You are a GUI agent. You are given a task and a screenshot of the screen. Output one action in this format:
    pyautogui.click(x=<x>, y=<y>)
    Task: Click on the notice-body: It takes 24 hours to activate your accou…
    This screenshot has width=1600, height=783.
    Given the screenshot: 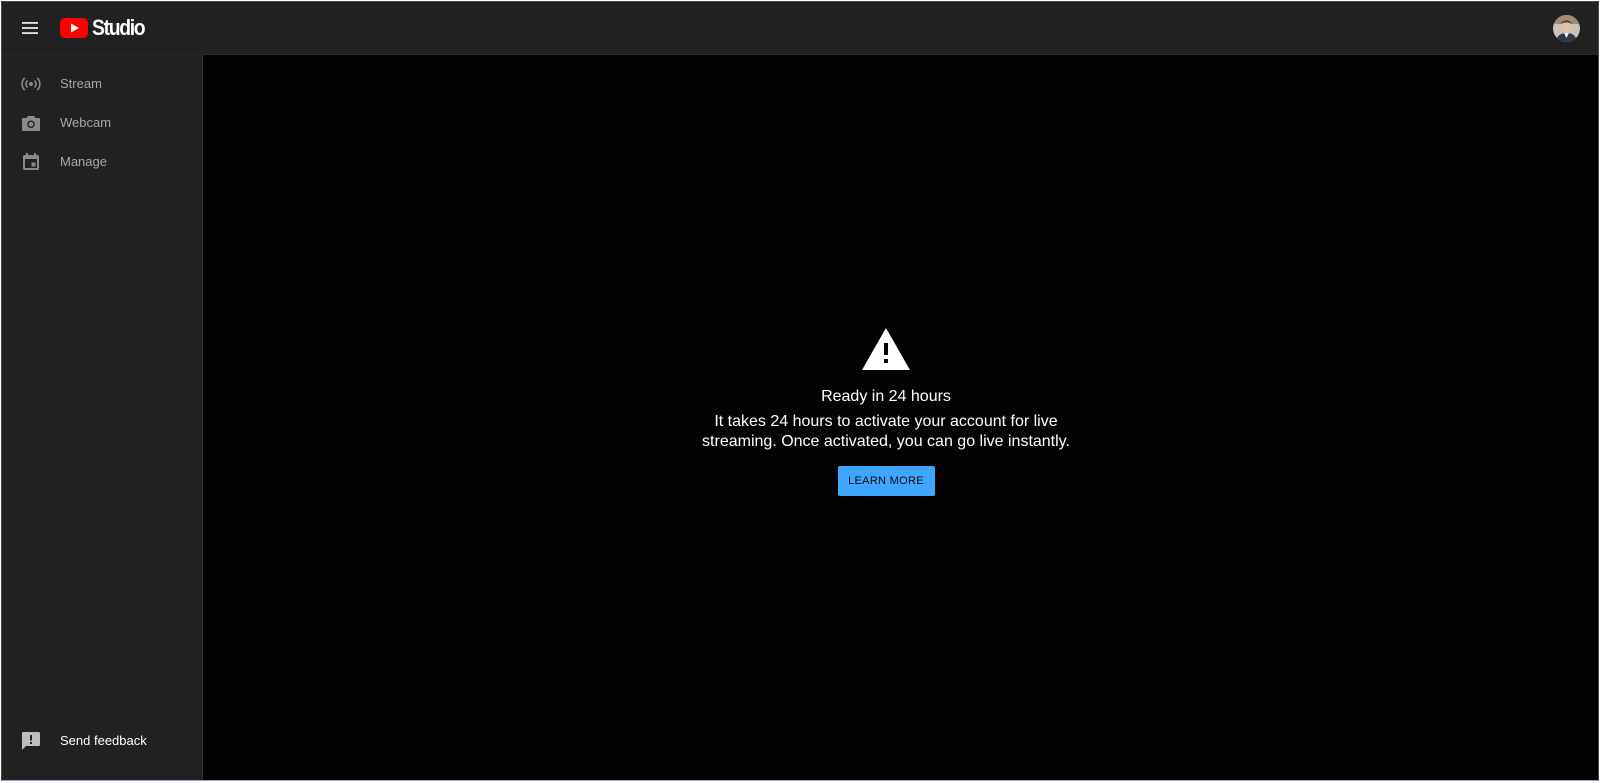 What is the action you would take?
    pyautogui.click(x=886, y=431)
    